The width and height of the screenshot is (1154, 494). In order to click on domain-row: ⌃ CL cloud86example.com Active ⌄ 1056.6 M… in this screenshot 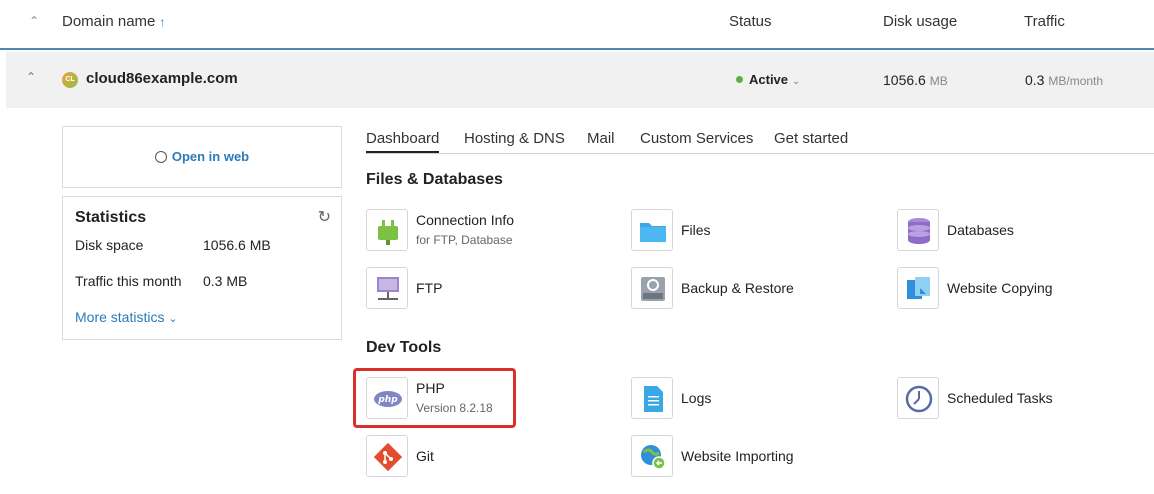, I will do `click(580, 80)`.